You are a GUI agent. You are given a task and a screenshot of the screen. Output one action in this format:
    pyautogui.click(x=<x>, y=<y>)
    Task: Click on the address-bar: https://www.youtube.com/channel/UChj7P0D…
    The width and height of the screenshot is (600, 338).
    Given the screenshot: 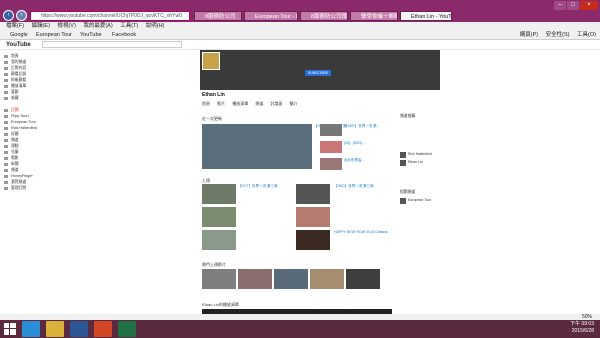 What is the action you would take?
    pyautogui.click(x=110, y=16)
    